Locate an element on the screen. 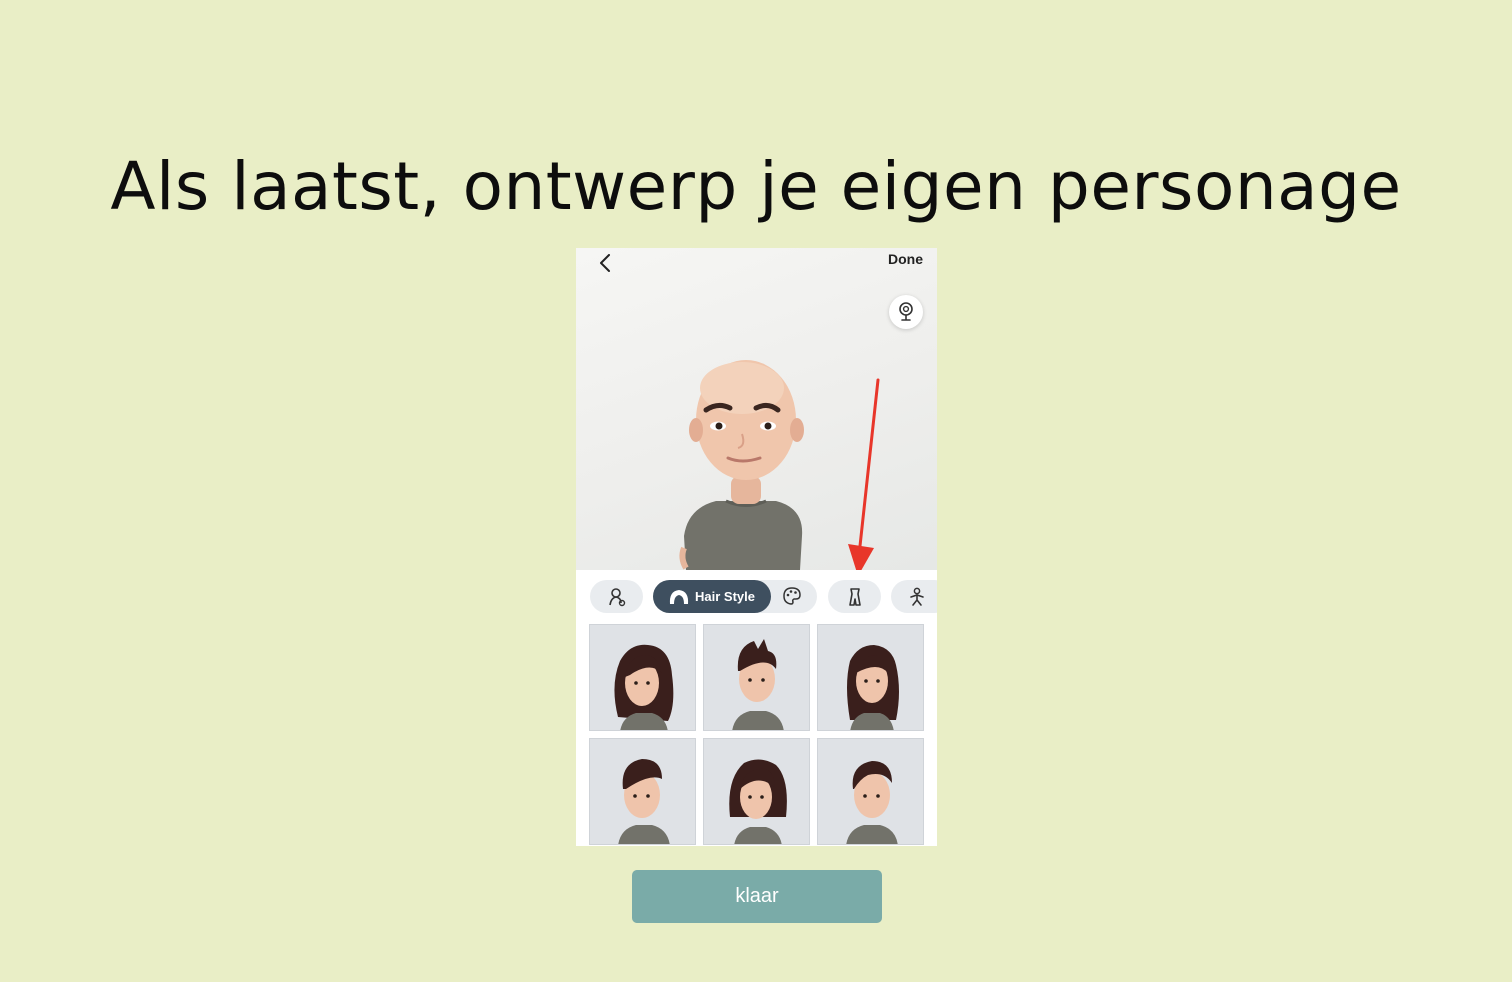 This screenshot has width=1512, height=982. hair-icon is located at coordinates (679, 596).